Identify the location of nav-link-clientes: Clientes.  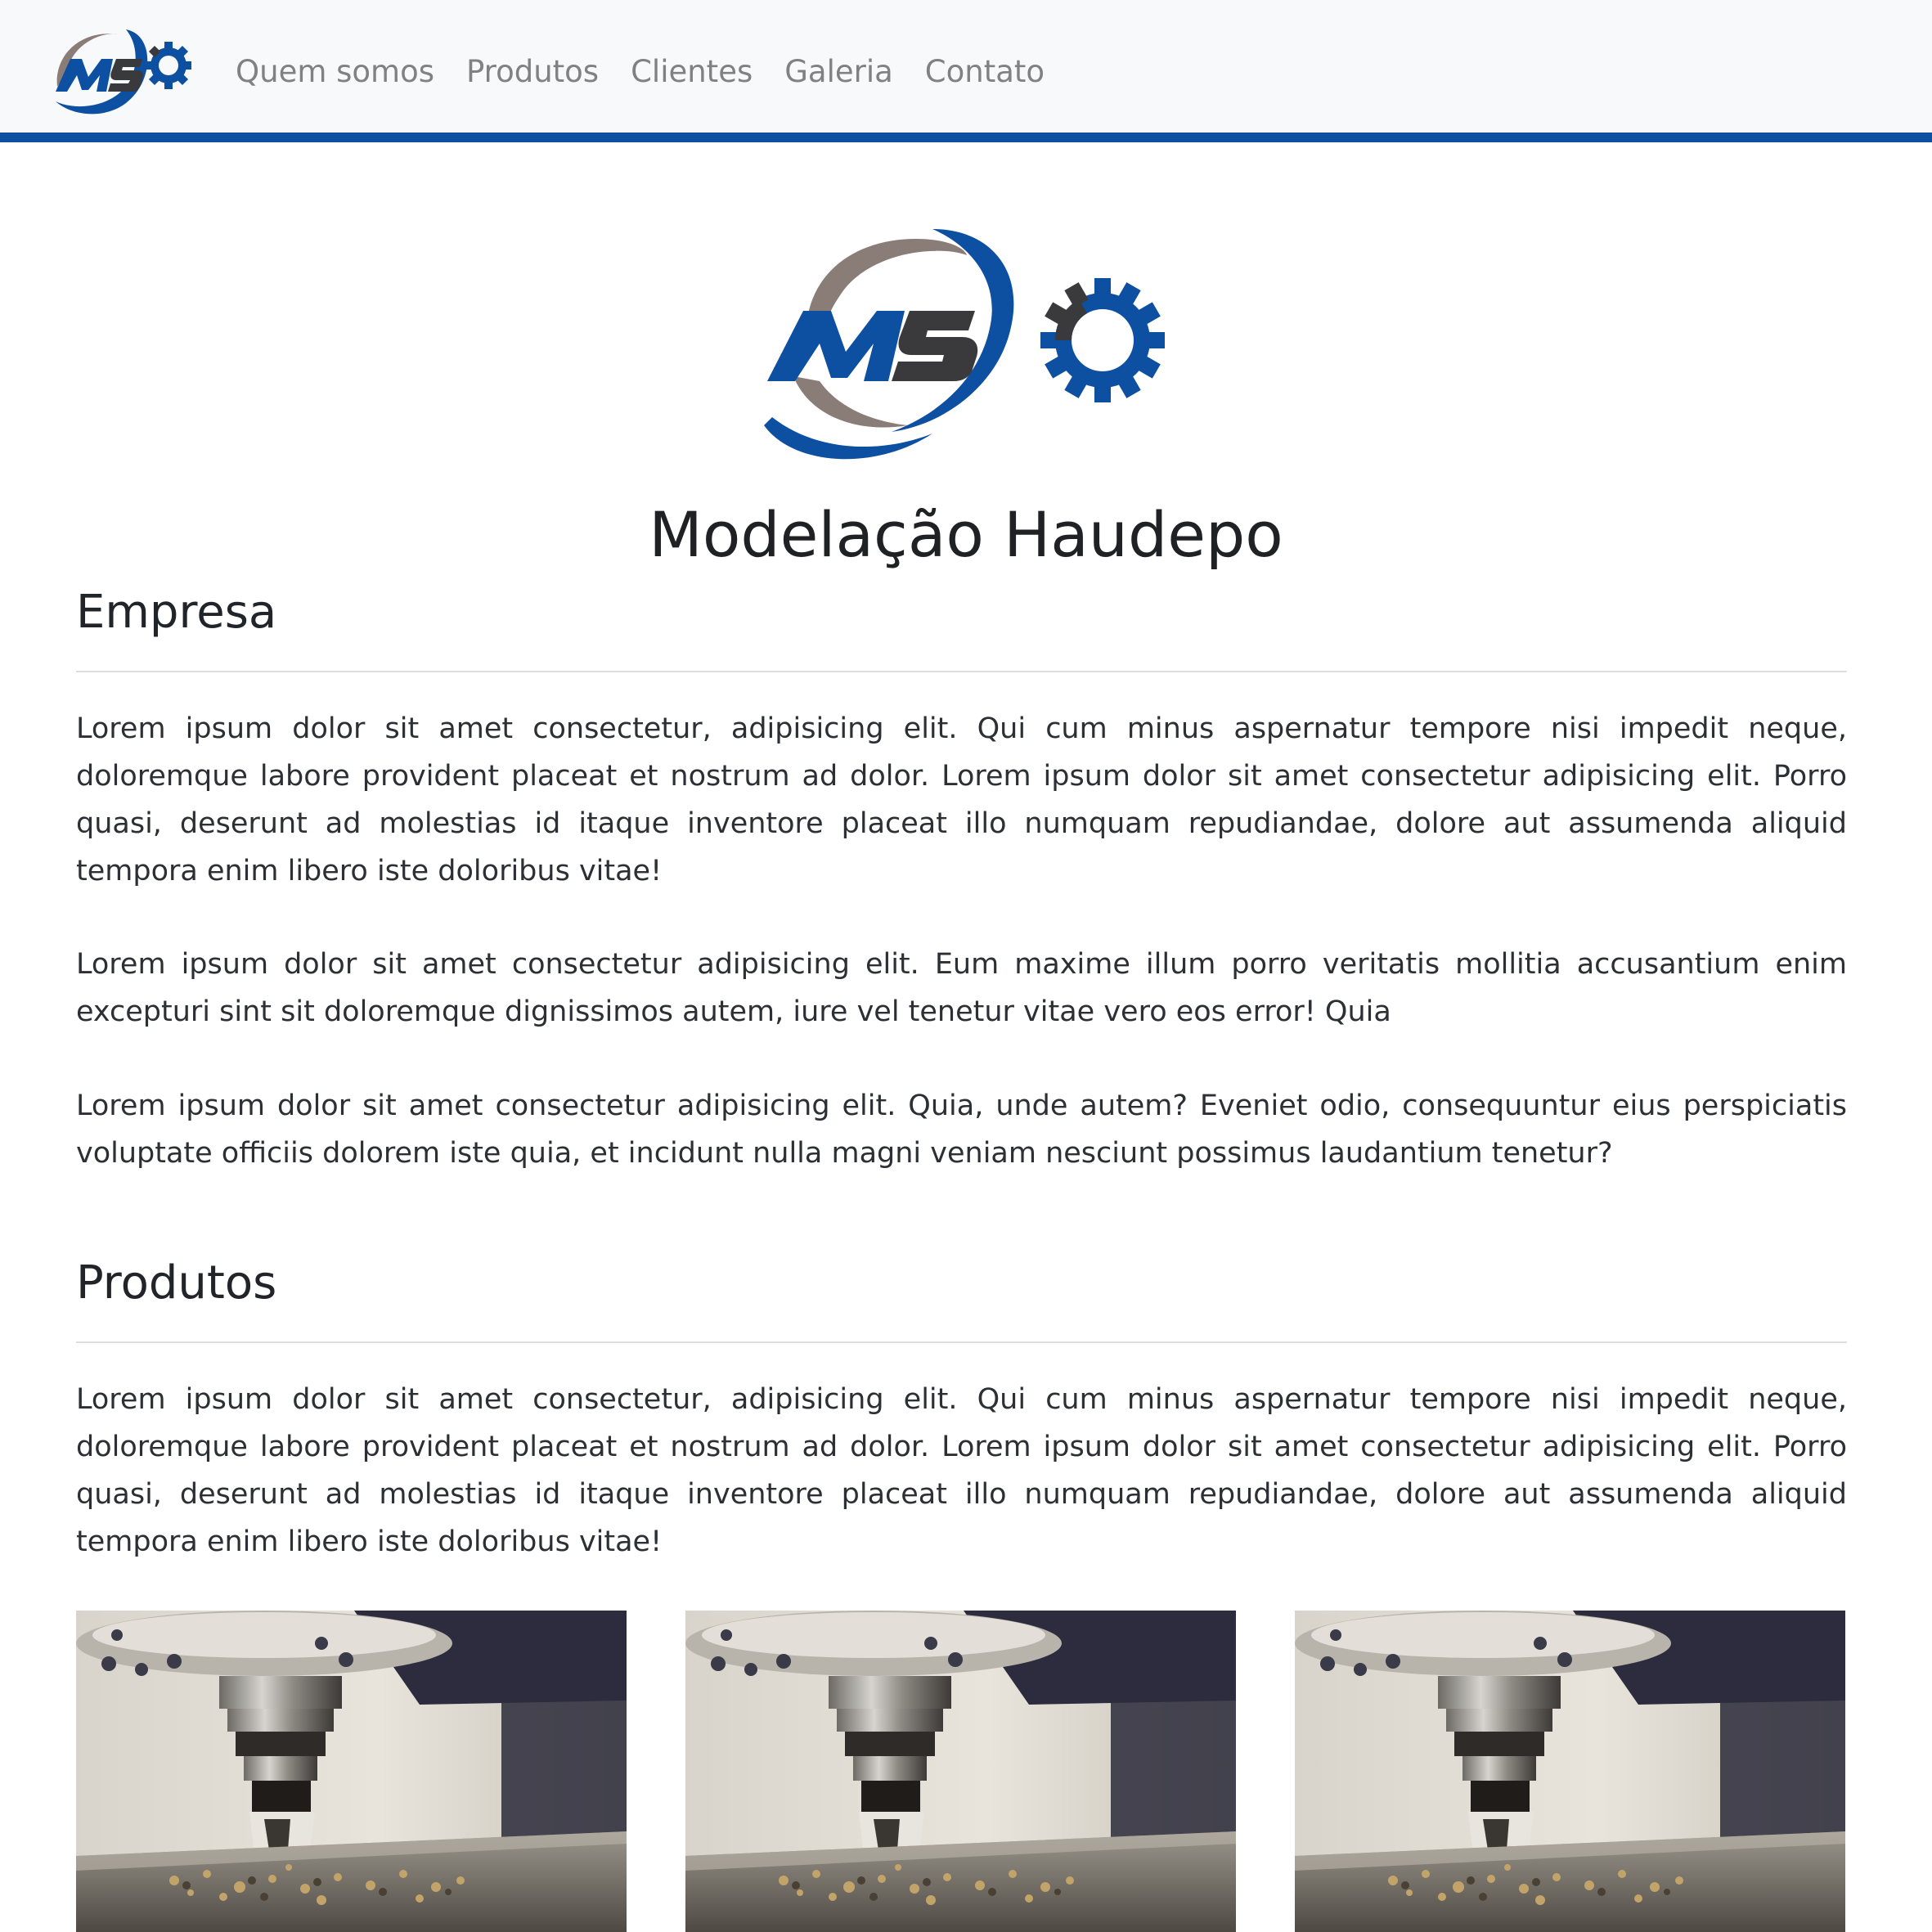
(692, 72).